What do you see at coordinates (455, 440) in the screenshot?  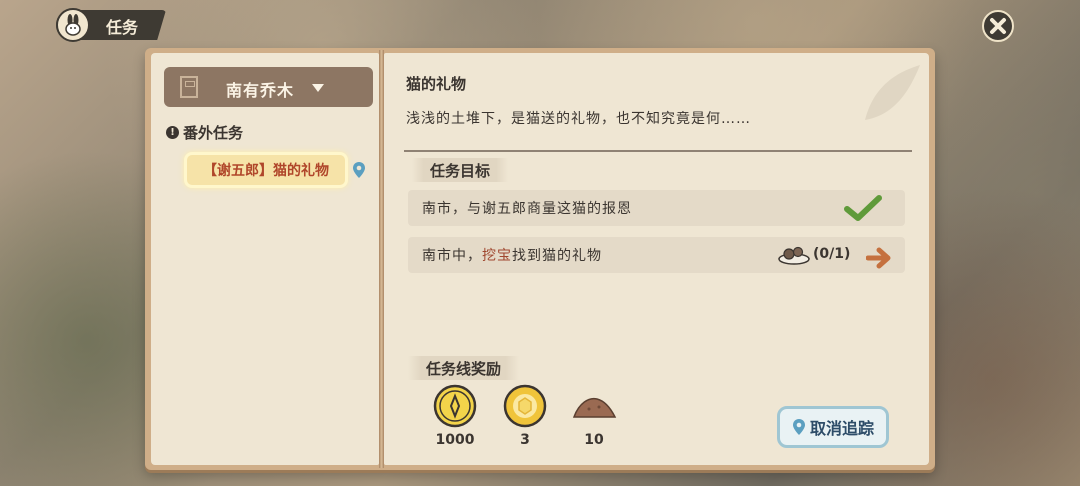 I see `reward-count: 1000` at bounding box center [455, 440].